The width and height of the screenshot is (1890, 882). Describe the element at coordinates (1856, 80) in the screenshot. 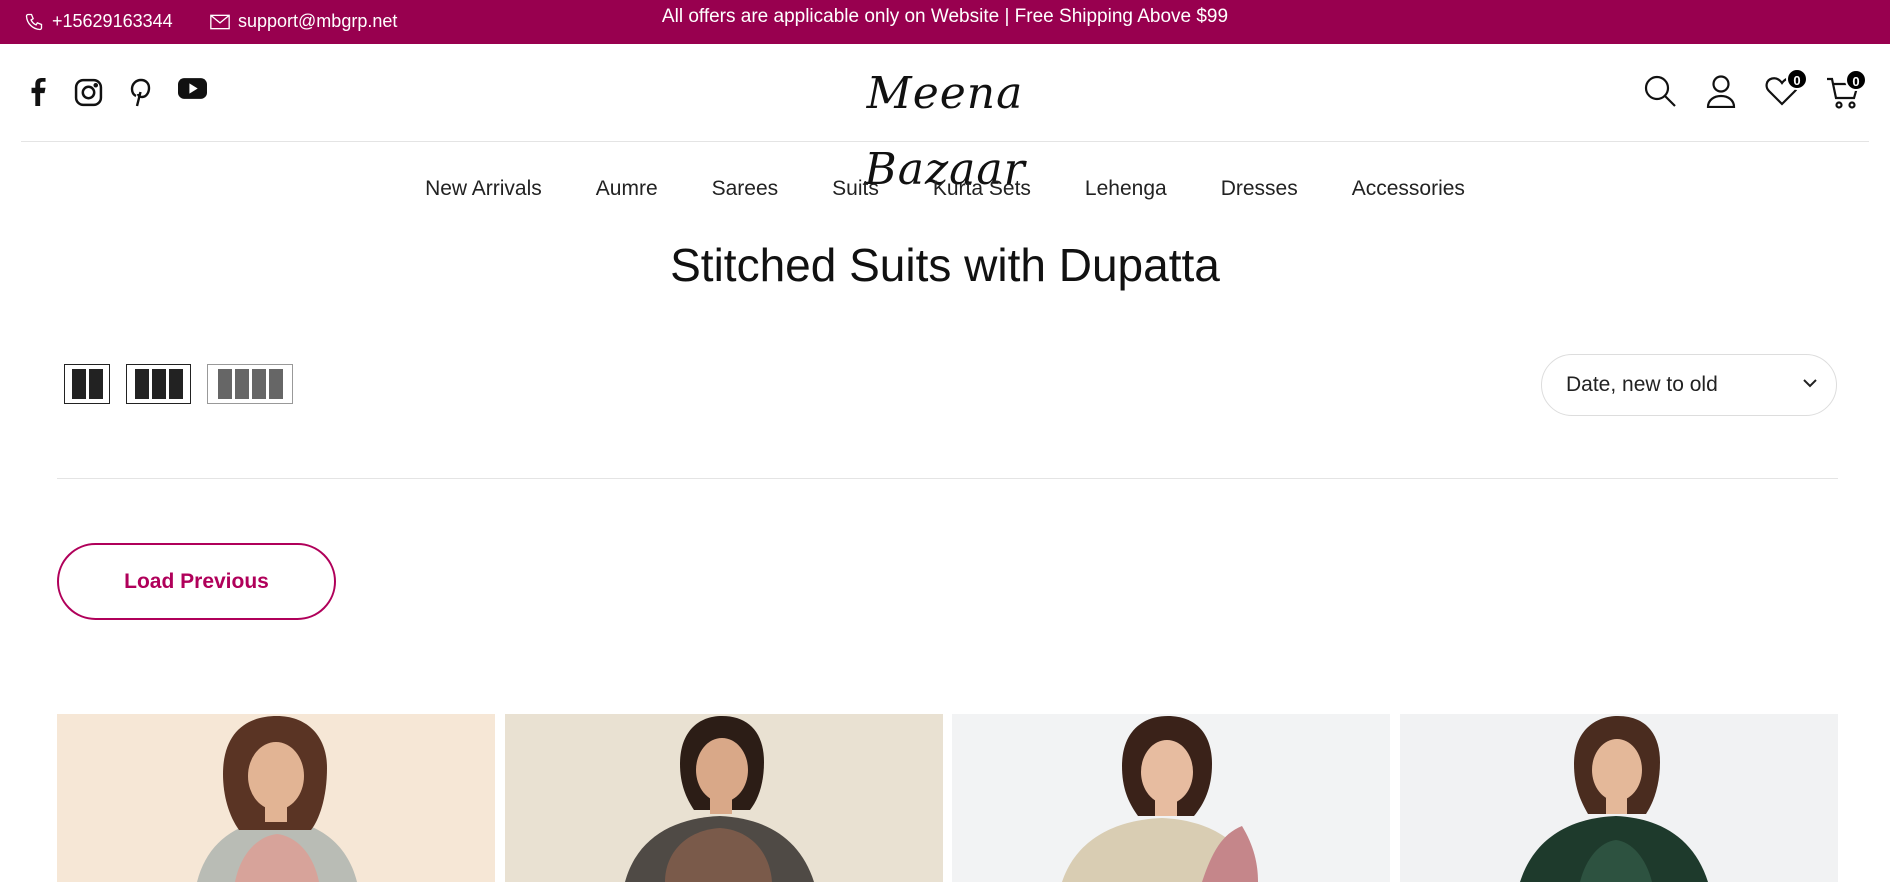

I see `cart-count-badge: 0` at that location.